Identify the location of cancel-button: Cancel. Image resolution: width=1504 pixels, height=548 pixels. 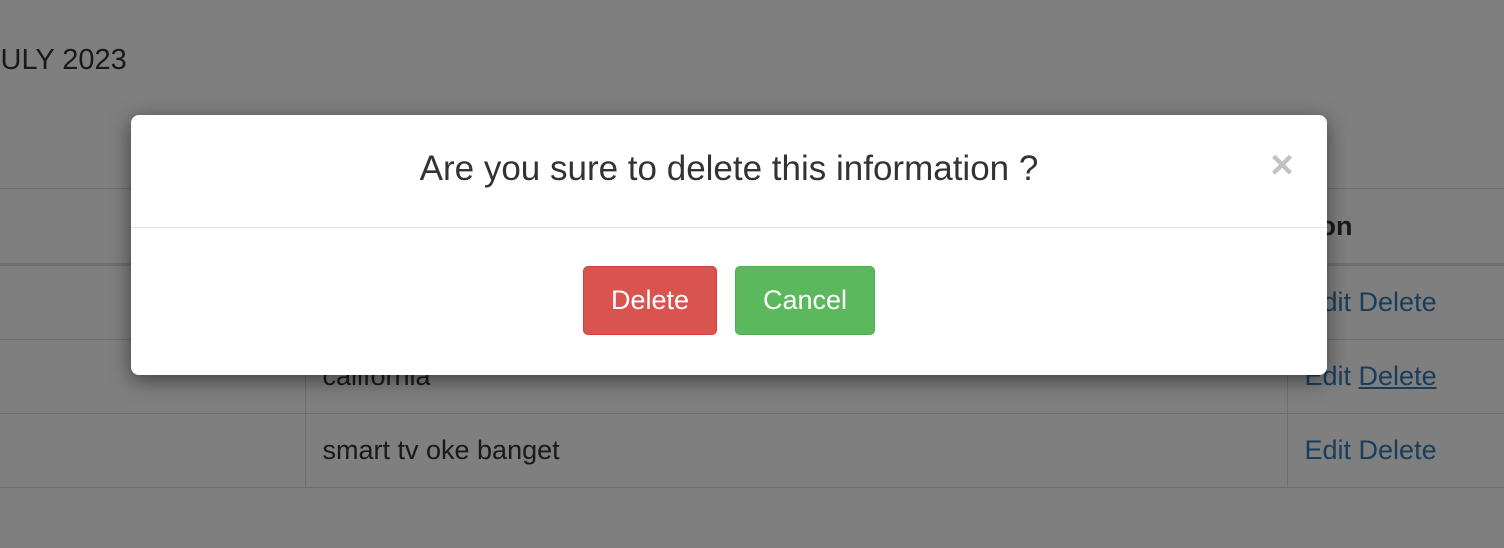
(805, 300).